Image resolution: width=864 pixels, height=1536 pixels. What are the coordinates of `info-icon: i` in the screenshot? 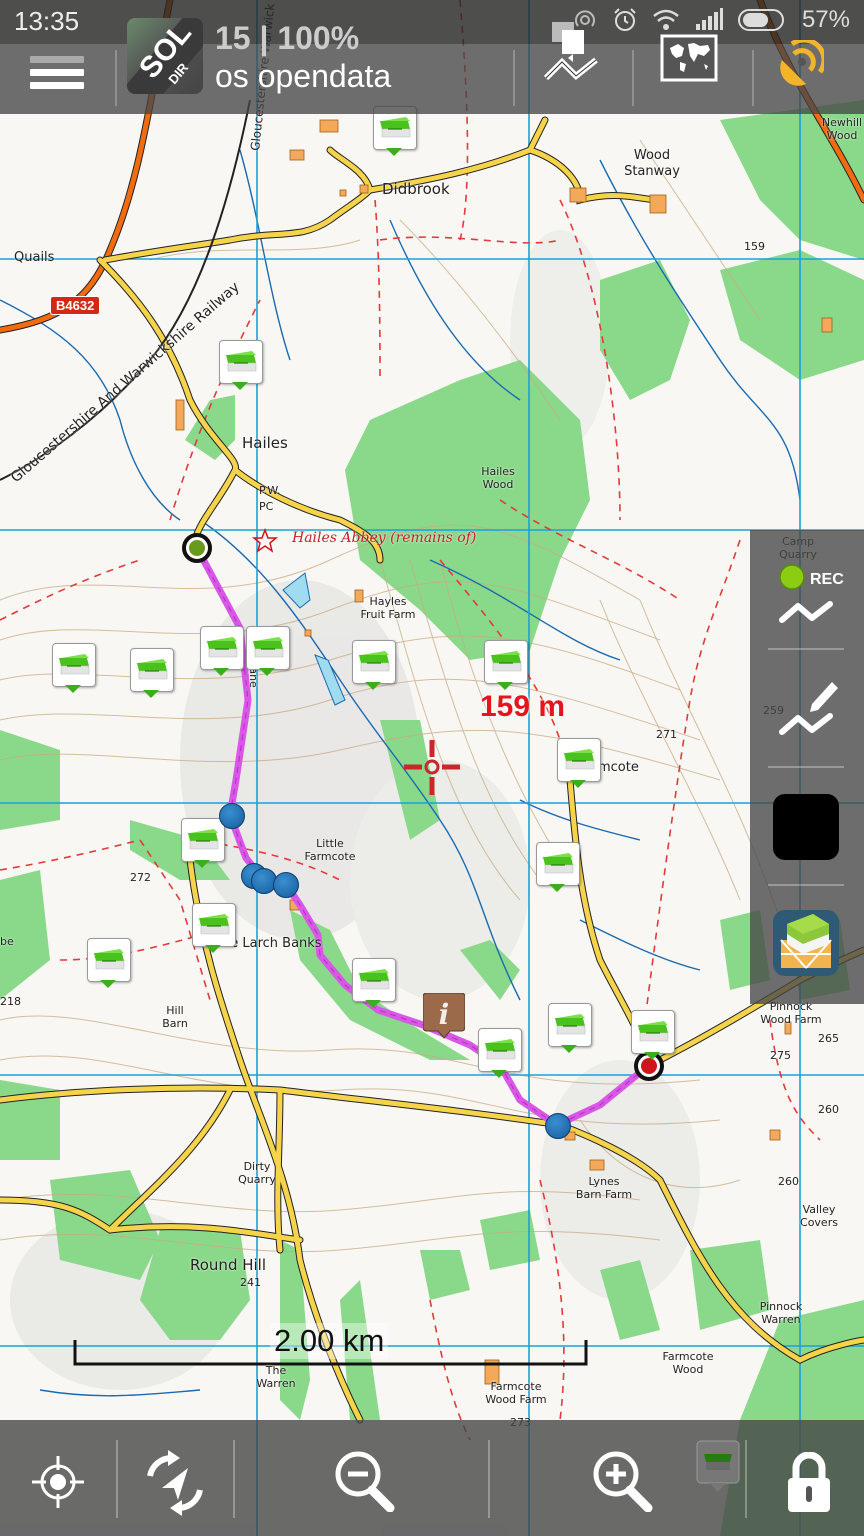 It's located at (444, 1015).